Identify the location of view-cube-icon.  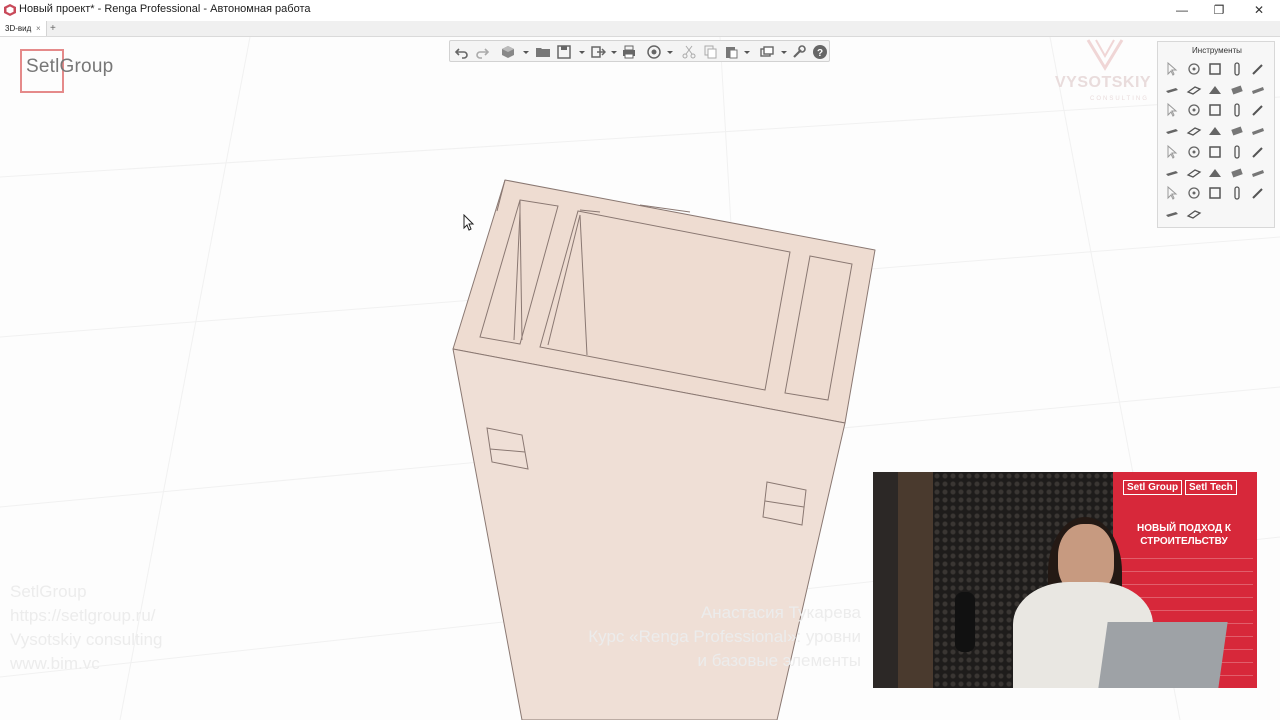
(508, 52).